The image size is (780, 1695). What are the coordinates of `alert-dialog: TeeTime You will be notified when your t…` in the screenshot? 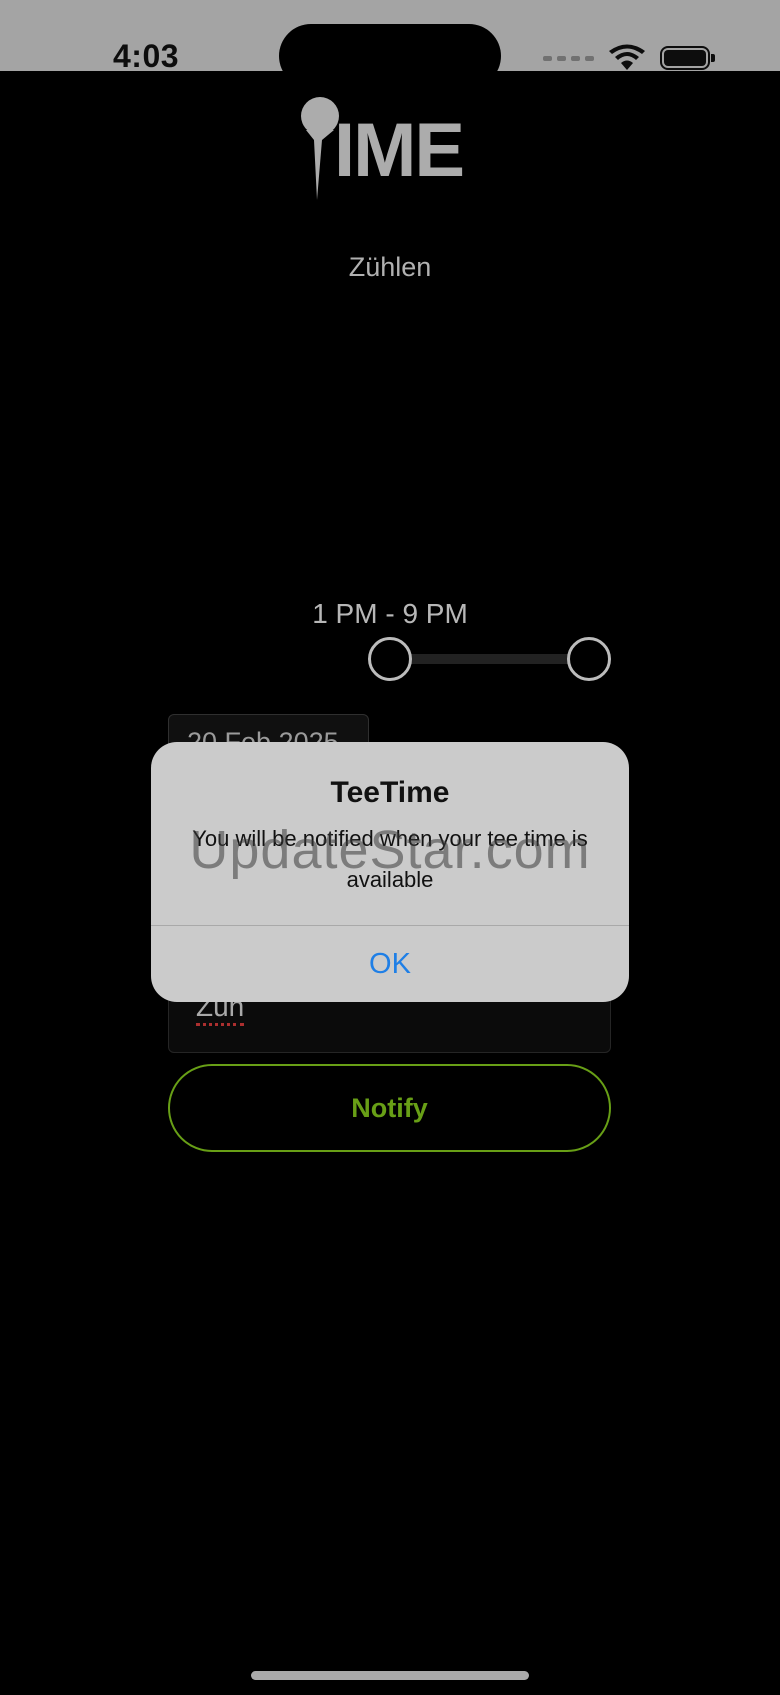 It's located at (390, 872).